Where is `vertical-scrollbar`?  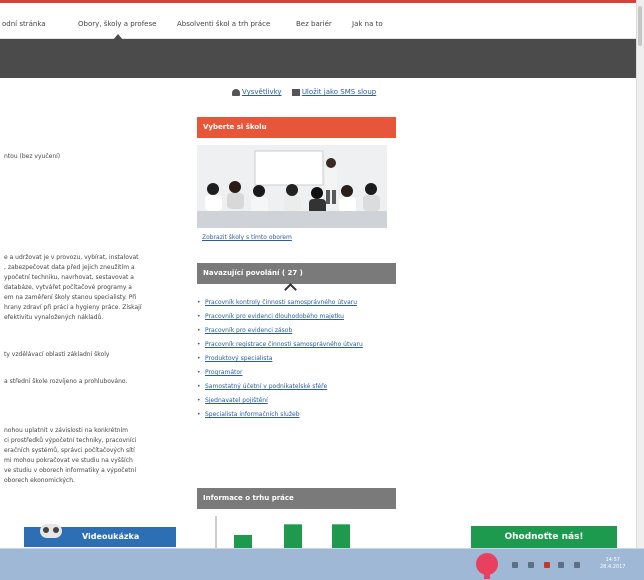
vertical-scrollbar is located at coordinates (640, 274).